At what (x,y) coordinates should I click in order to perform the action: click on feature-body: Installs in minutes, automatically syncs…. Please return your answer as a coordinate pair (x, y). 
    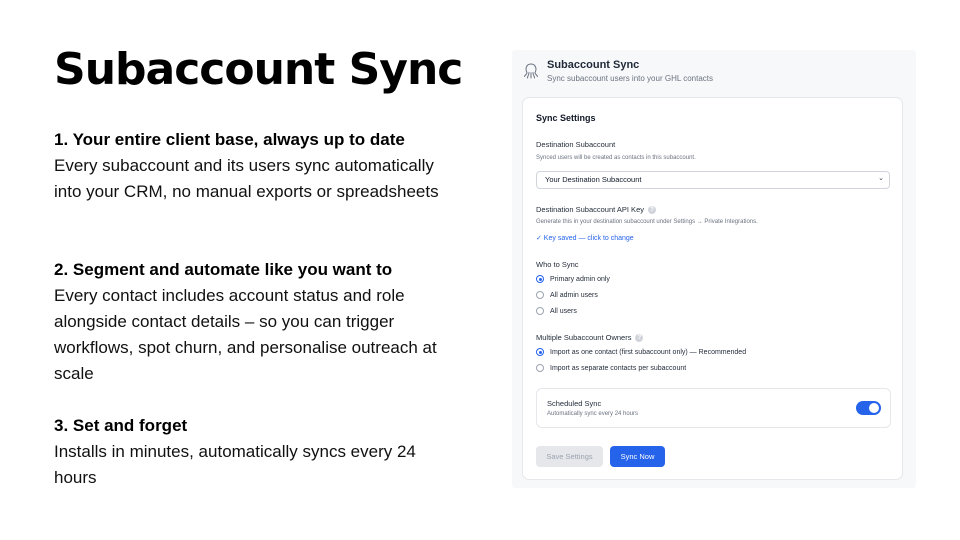
    Looking at the image, I should click on (235, 464).